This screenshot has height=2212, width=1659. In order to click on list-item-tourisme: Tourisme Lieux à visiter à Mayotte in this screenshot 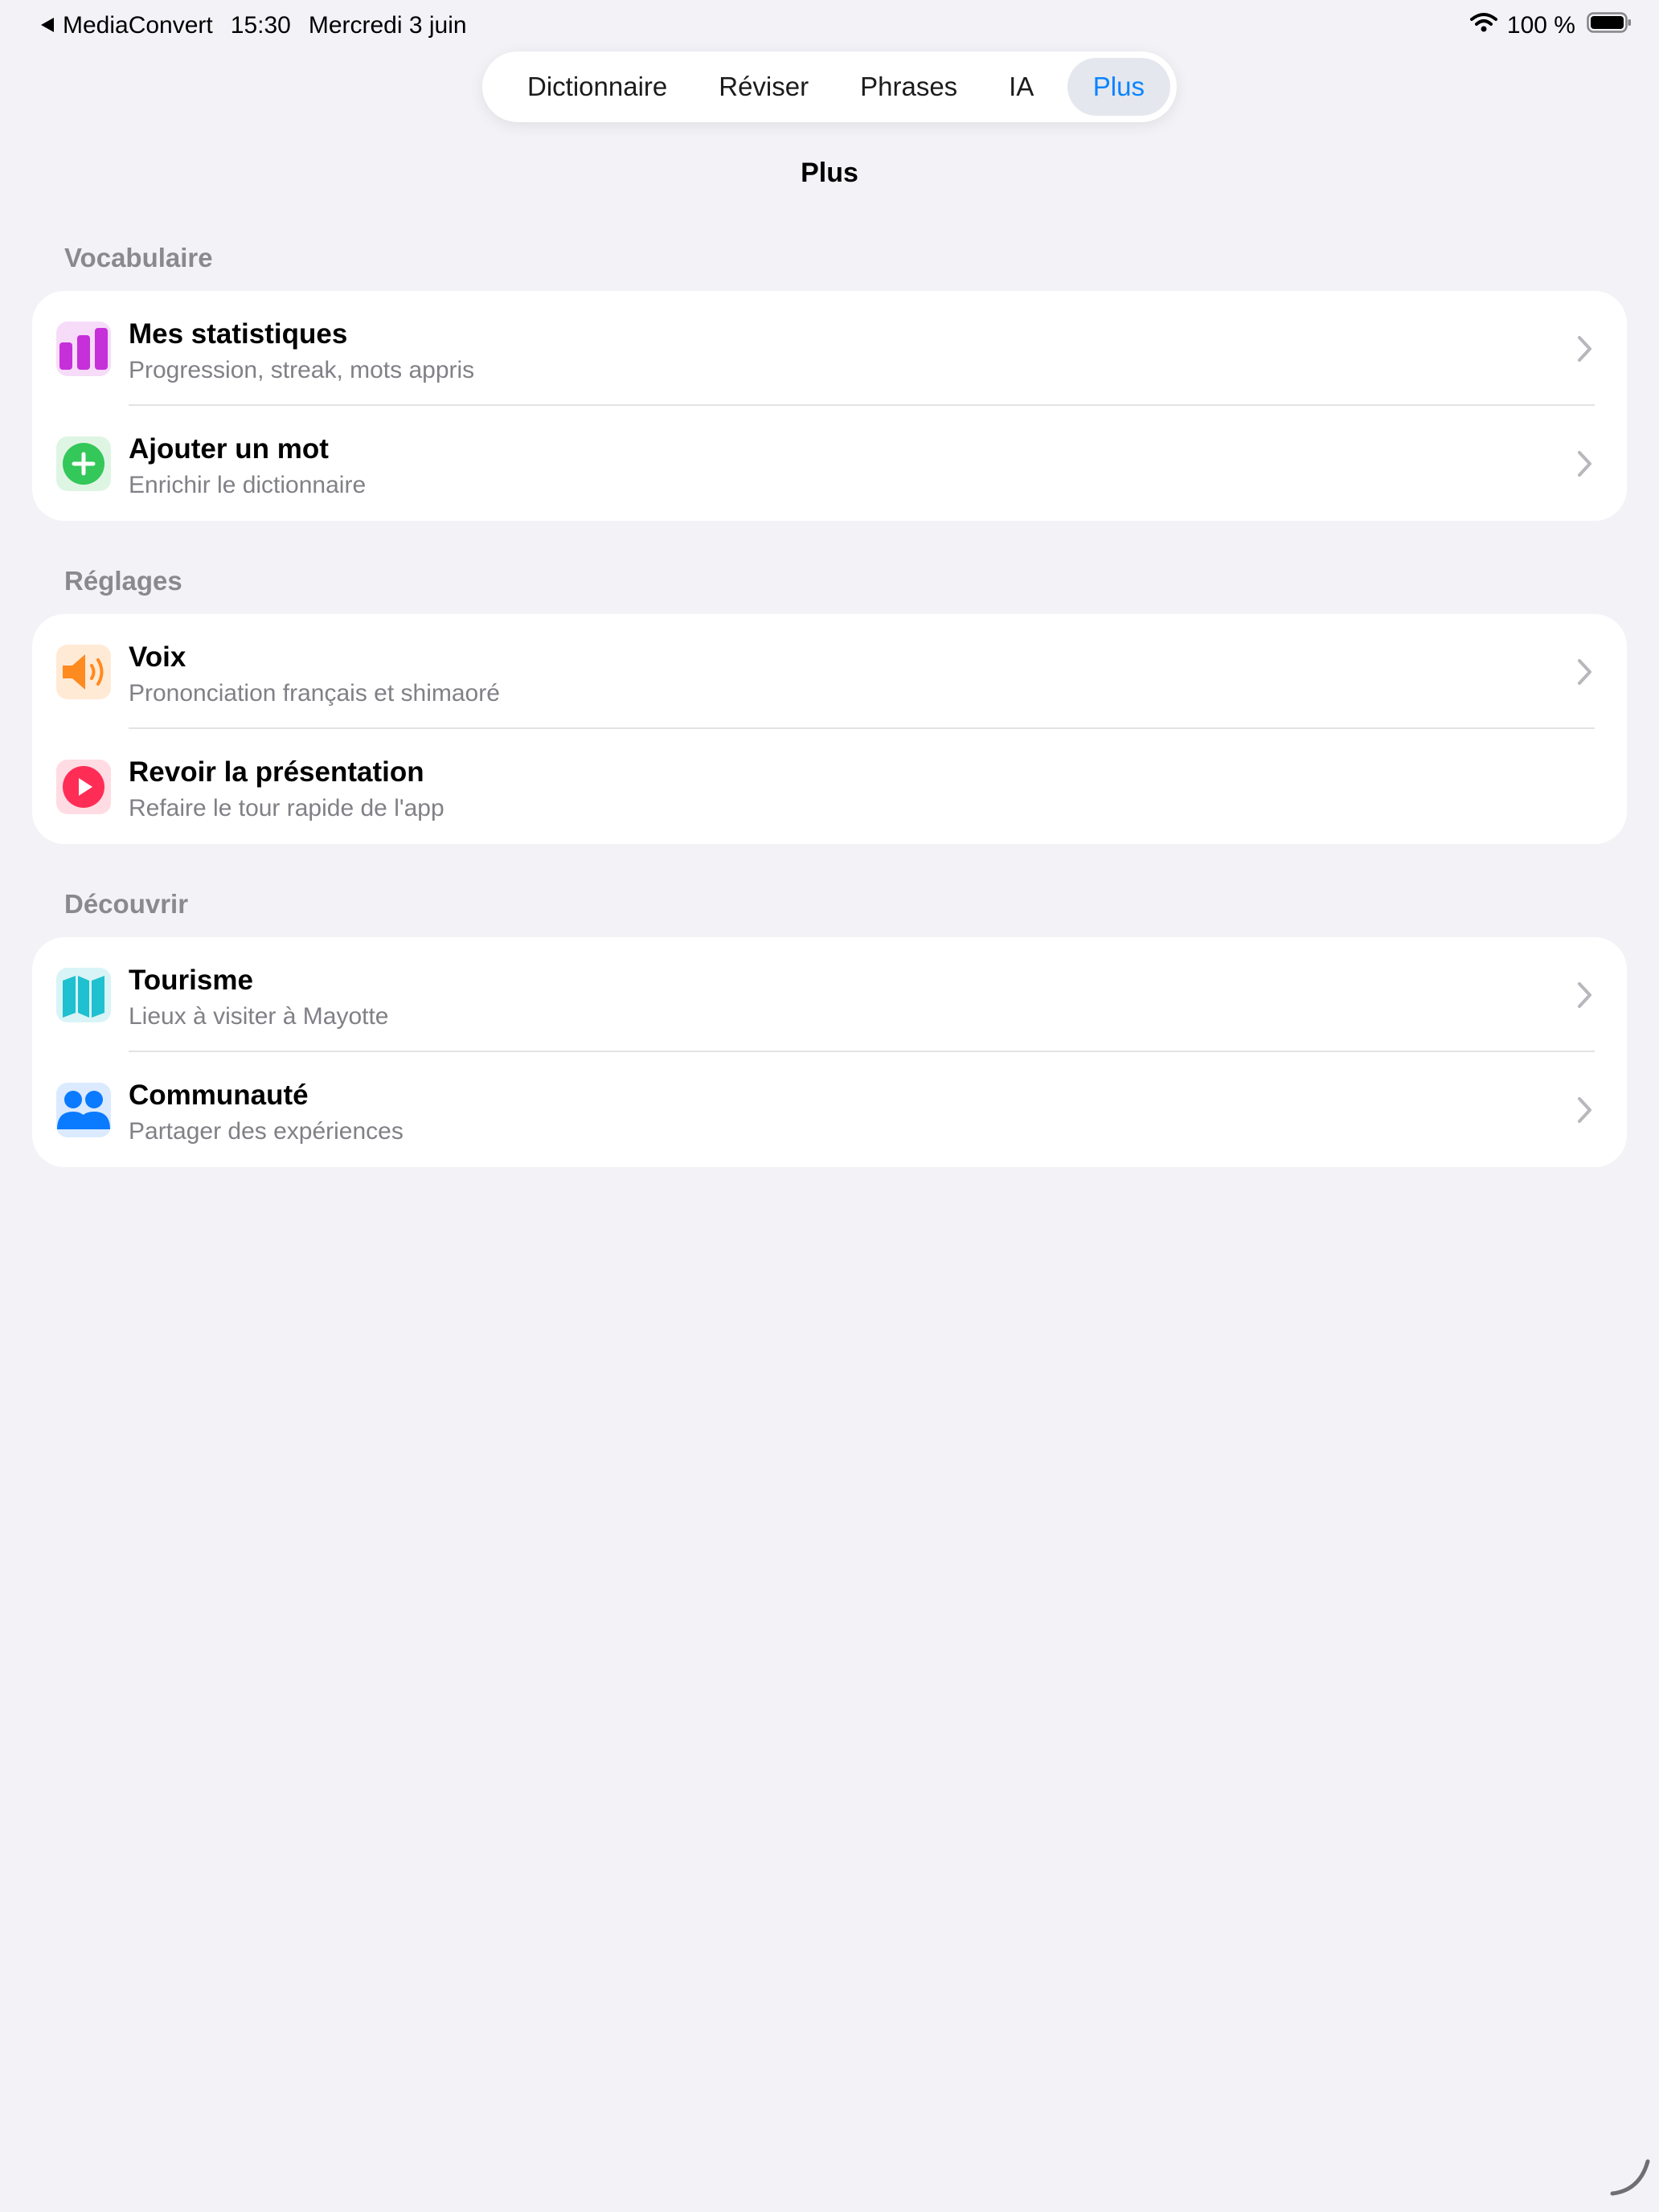, I will do `click(829, 994)`.